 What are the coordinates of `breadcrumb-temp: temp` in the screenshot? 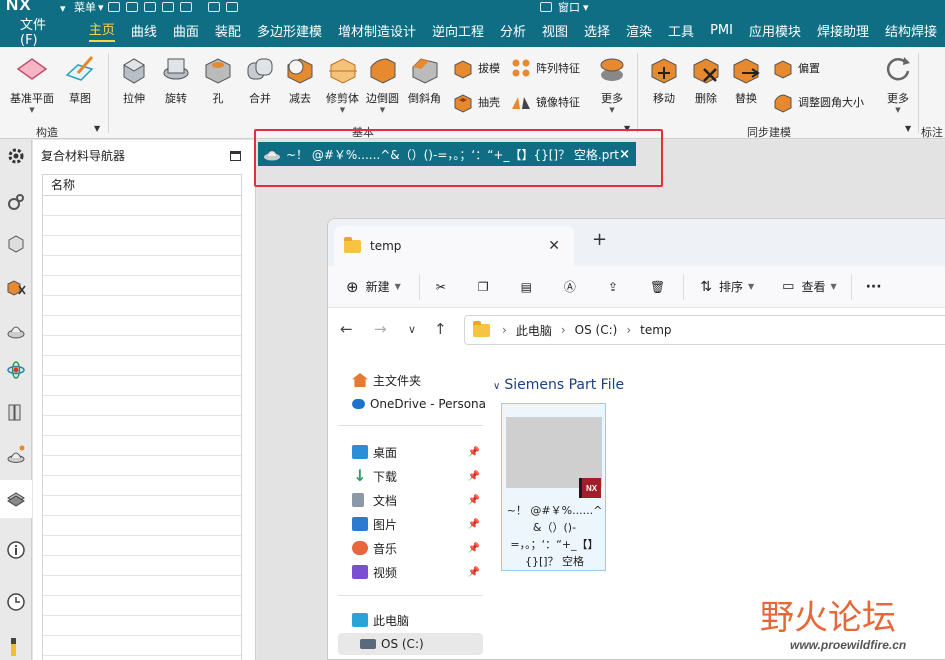 It's located at (655, 330).